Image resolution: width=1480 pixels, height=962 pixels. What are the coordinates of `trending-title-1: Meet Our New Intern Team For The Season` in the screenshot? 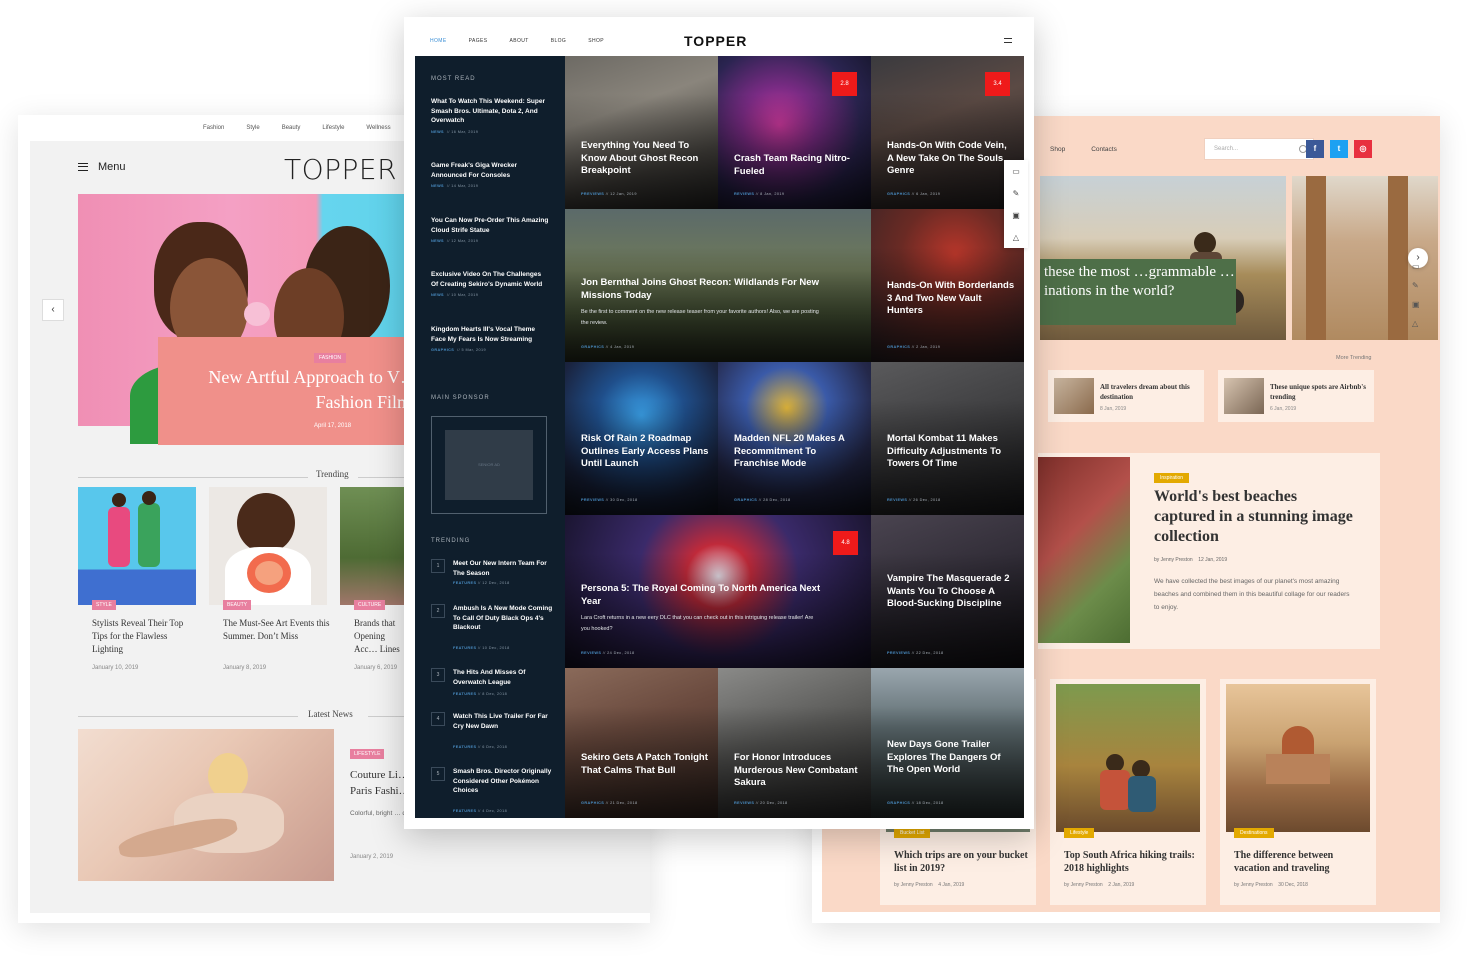 It's located at (503, 568).